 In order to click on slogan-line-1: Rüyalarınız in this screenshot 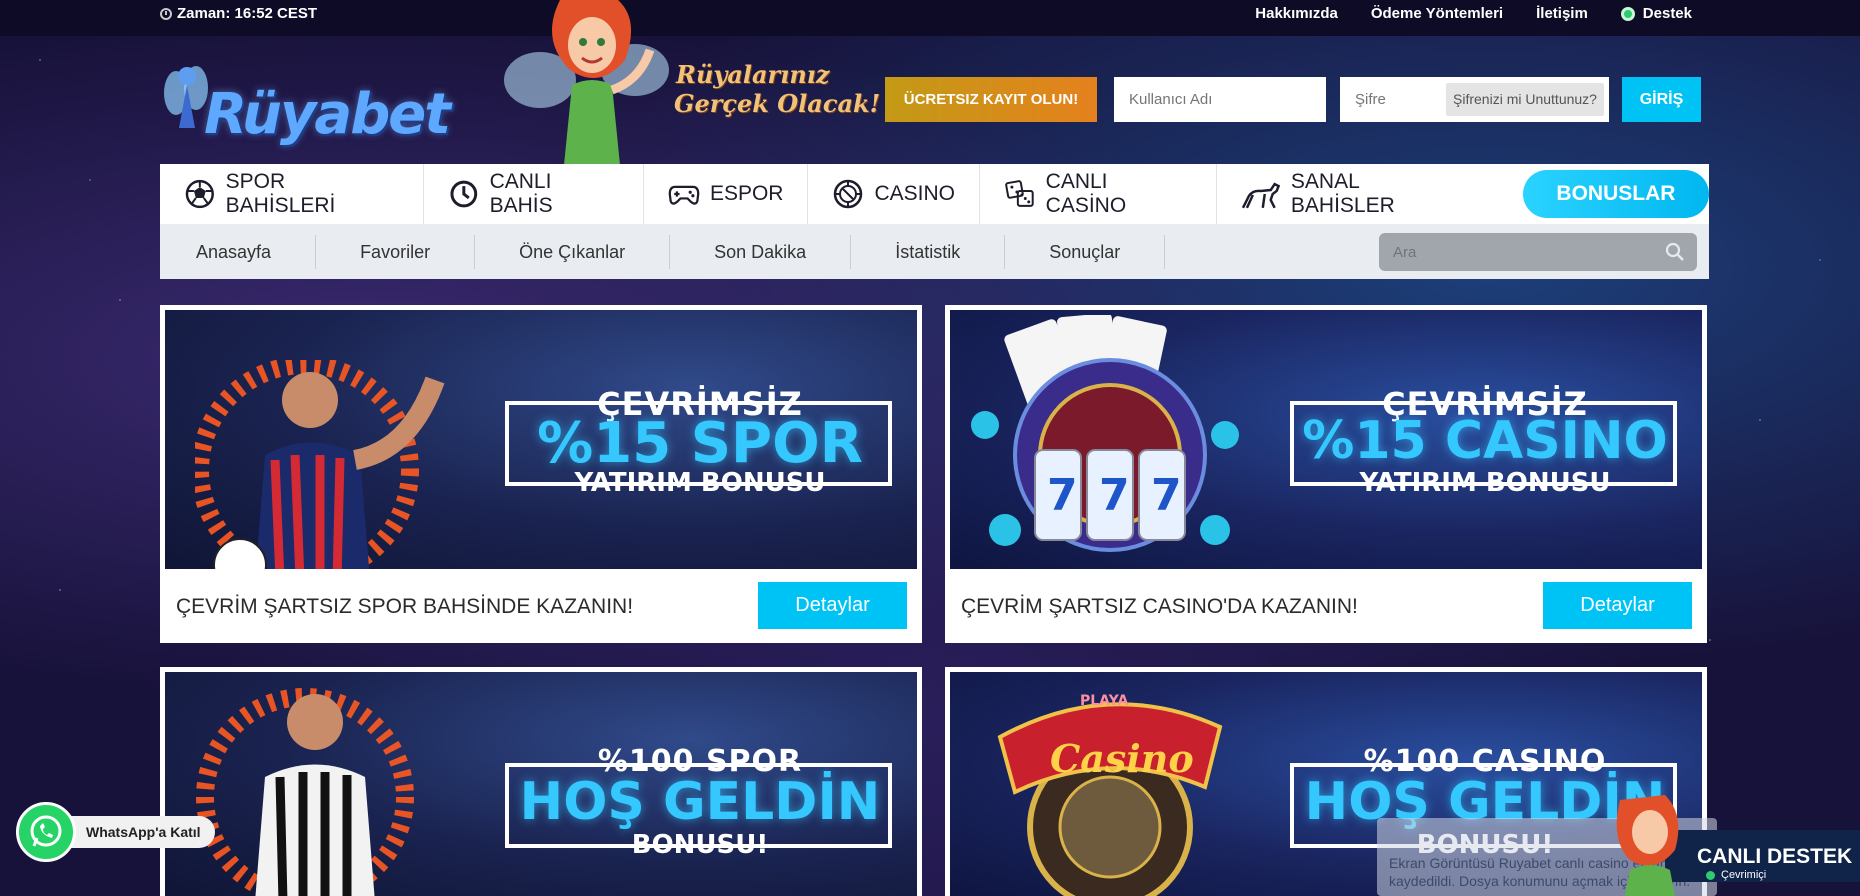, I will do `click(753, 74)`.